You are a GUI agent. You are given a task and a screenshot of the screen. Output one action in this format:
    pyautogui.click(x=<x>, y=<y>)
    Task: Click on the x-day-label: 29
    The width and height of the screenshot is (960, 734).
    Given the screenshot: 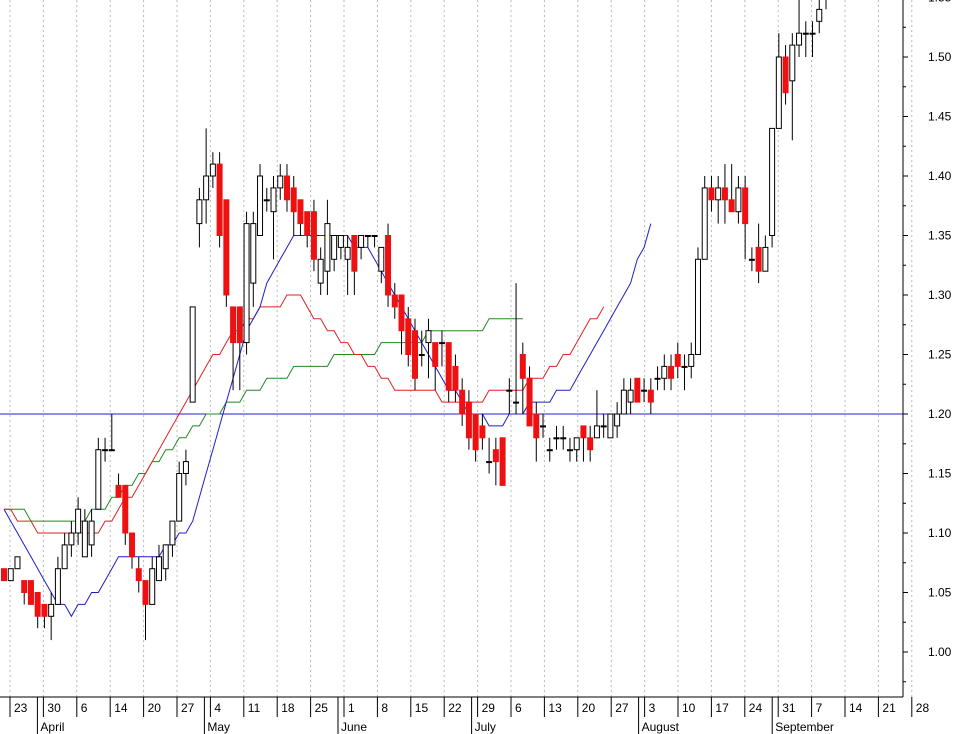 What is the action you would take?
    pyautogui.click(x=489, y=708)
    